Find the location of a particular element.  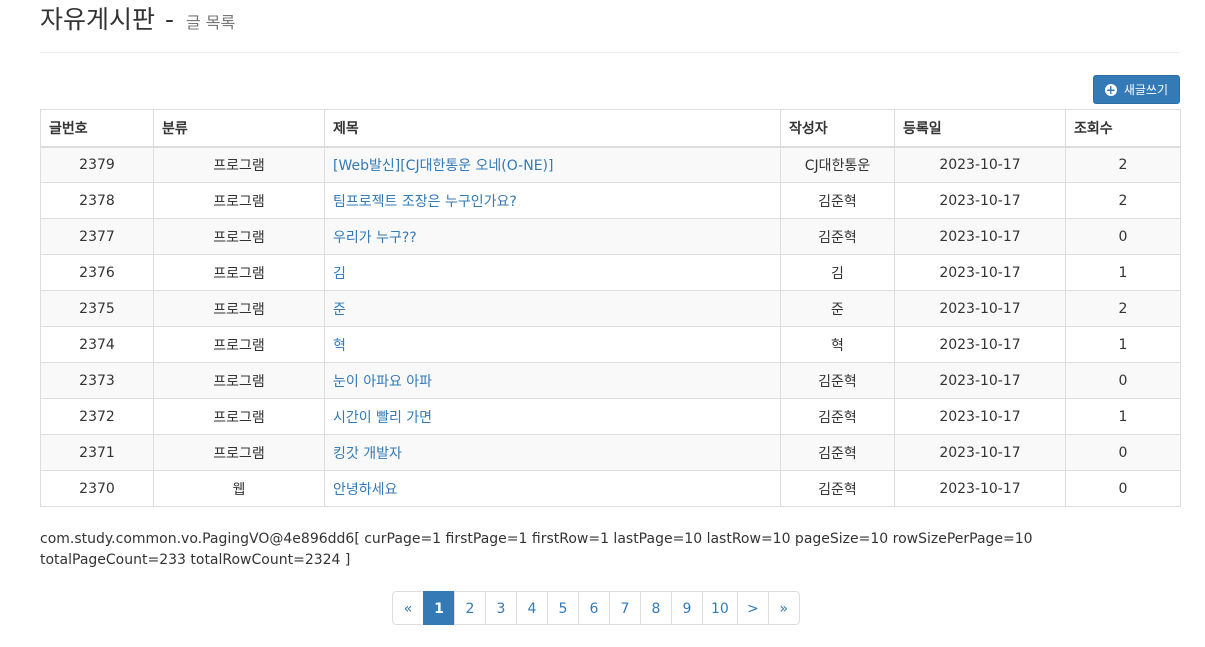

post-number: 2377 is located at coordinates (97, 236).